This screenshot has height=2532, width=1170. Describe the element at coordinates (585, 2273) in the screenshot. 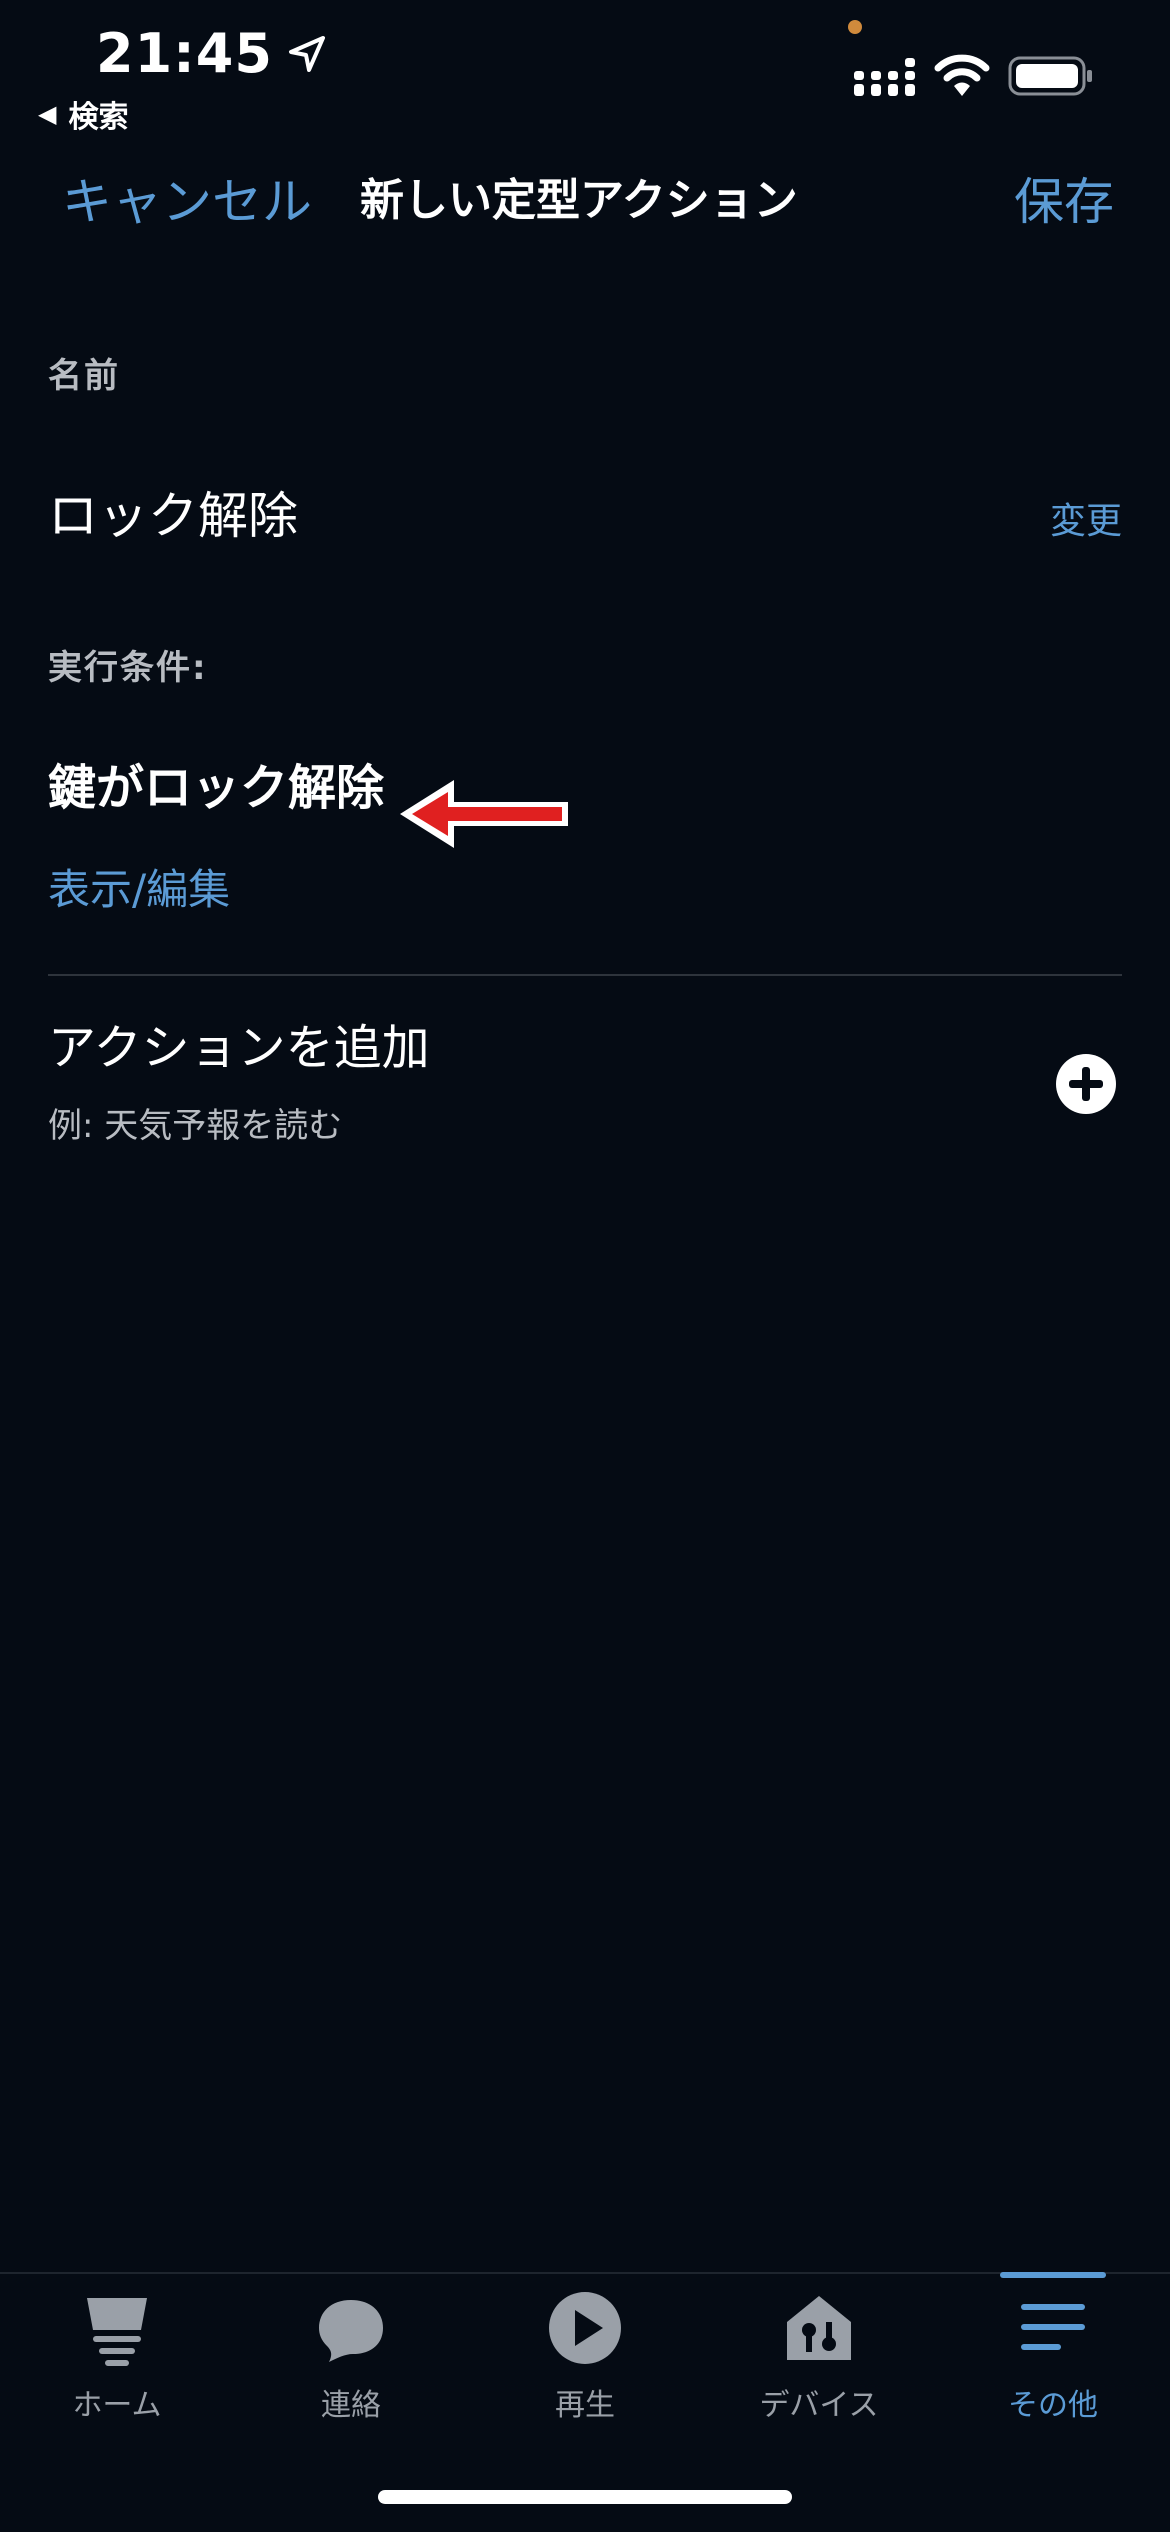

I see `tab-bar-border` at that location.